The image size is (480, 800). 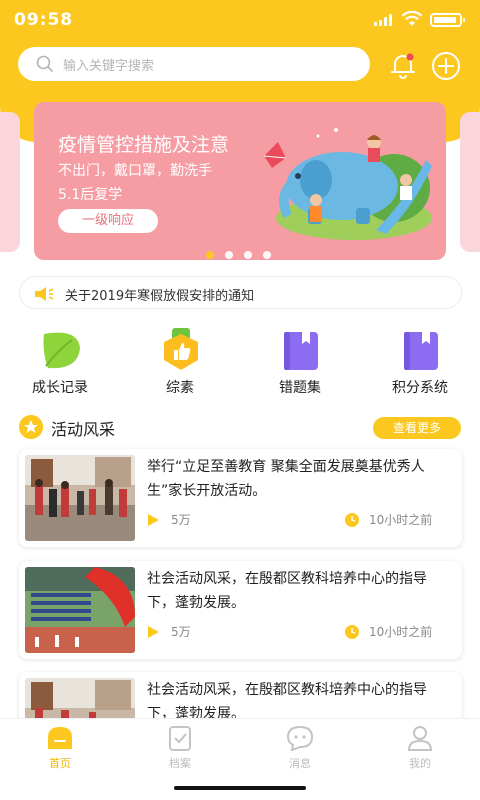 What do you see at coordinates (194, 64) in the screenshot?
I see `search-input: 输入关键字搜索` at bounding box center [194, 64].